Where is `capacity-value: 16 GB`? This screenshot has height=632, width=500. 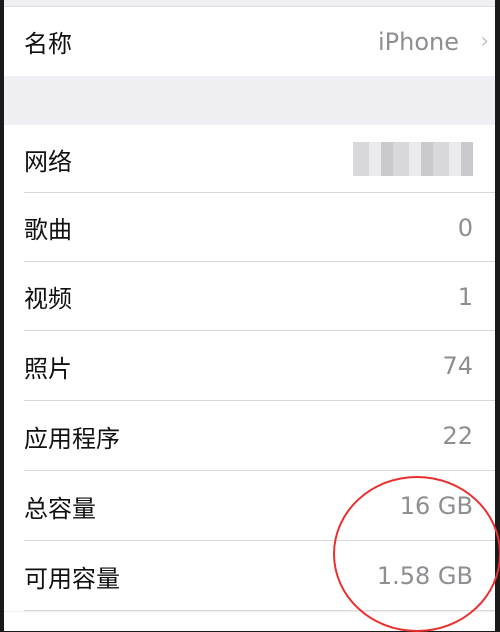 capacity-value: 16 GB is located at coordinates (436, 506).